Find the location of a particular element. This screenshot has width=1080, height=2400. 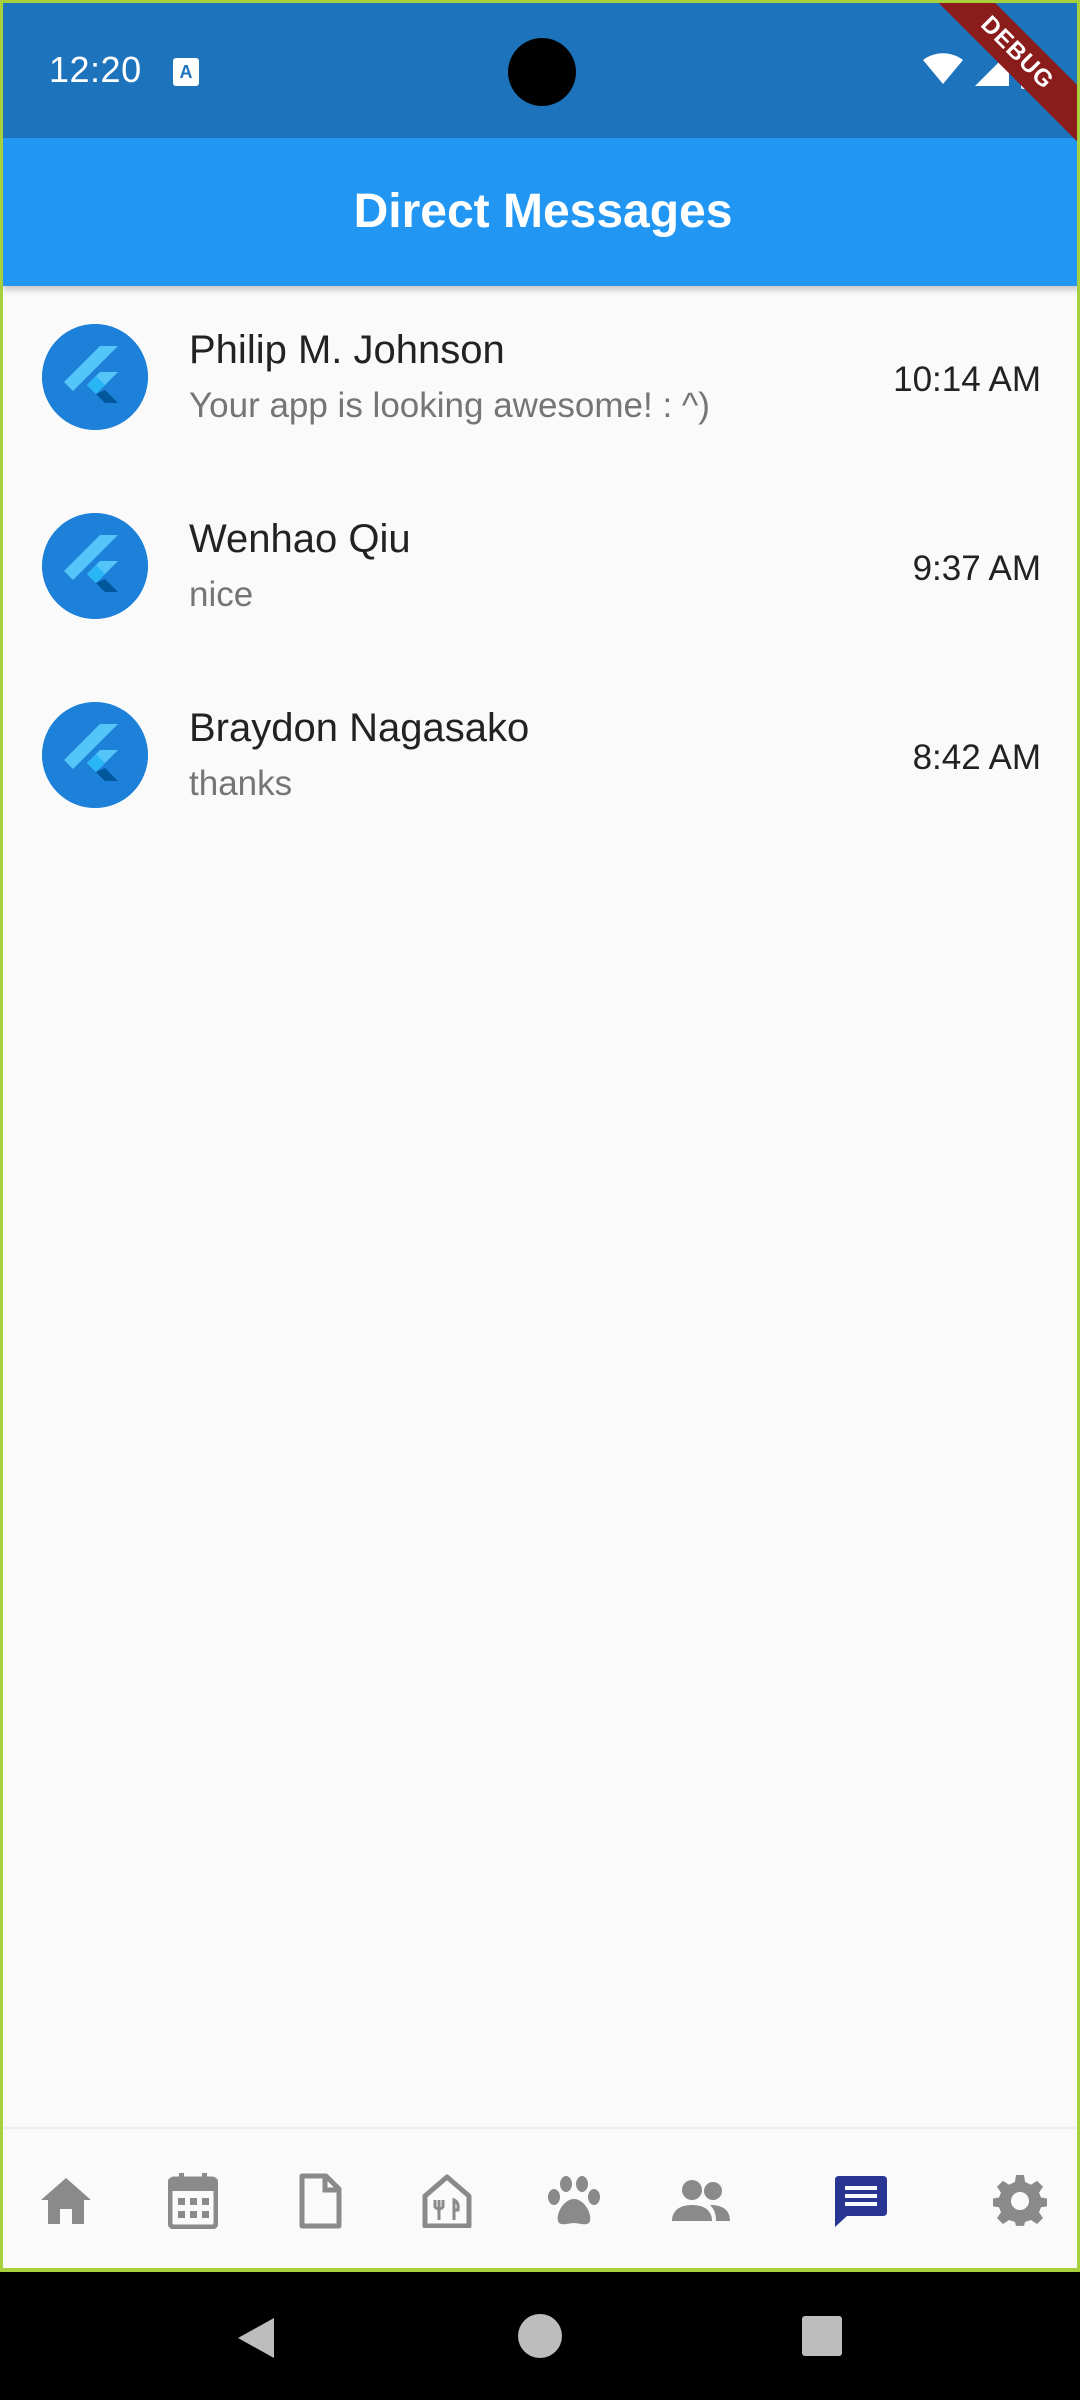

bottom-navigation-bar is located at coordinates (540, 2197).